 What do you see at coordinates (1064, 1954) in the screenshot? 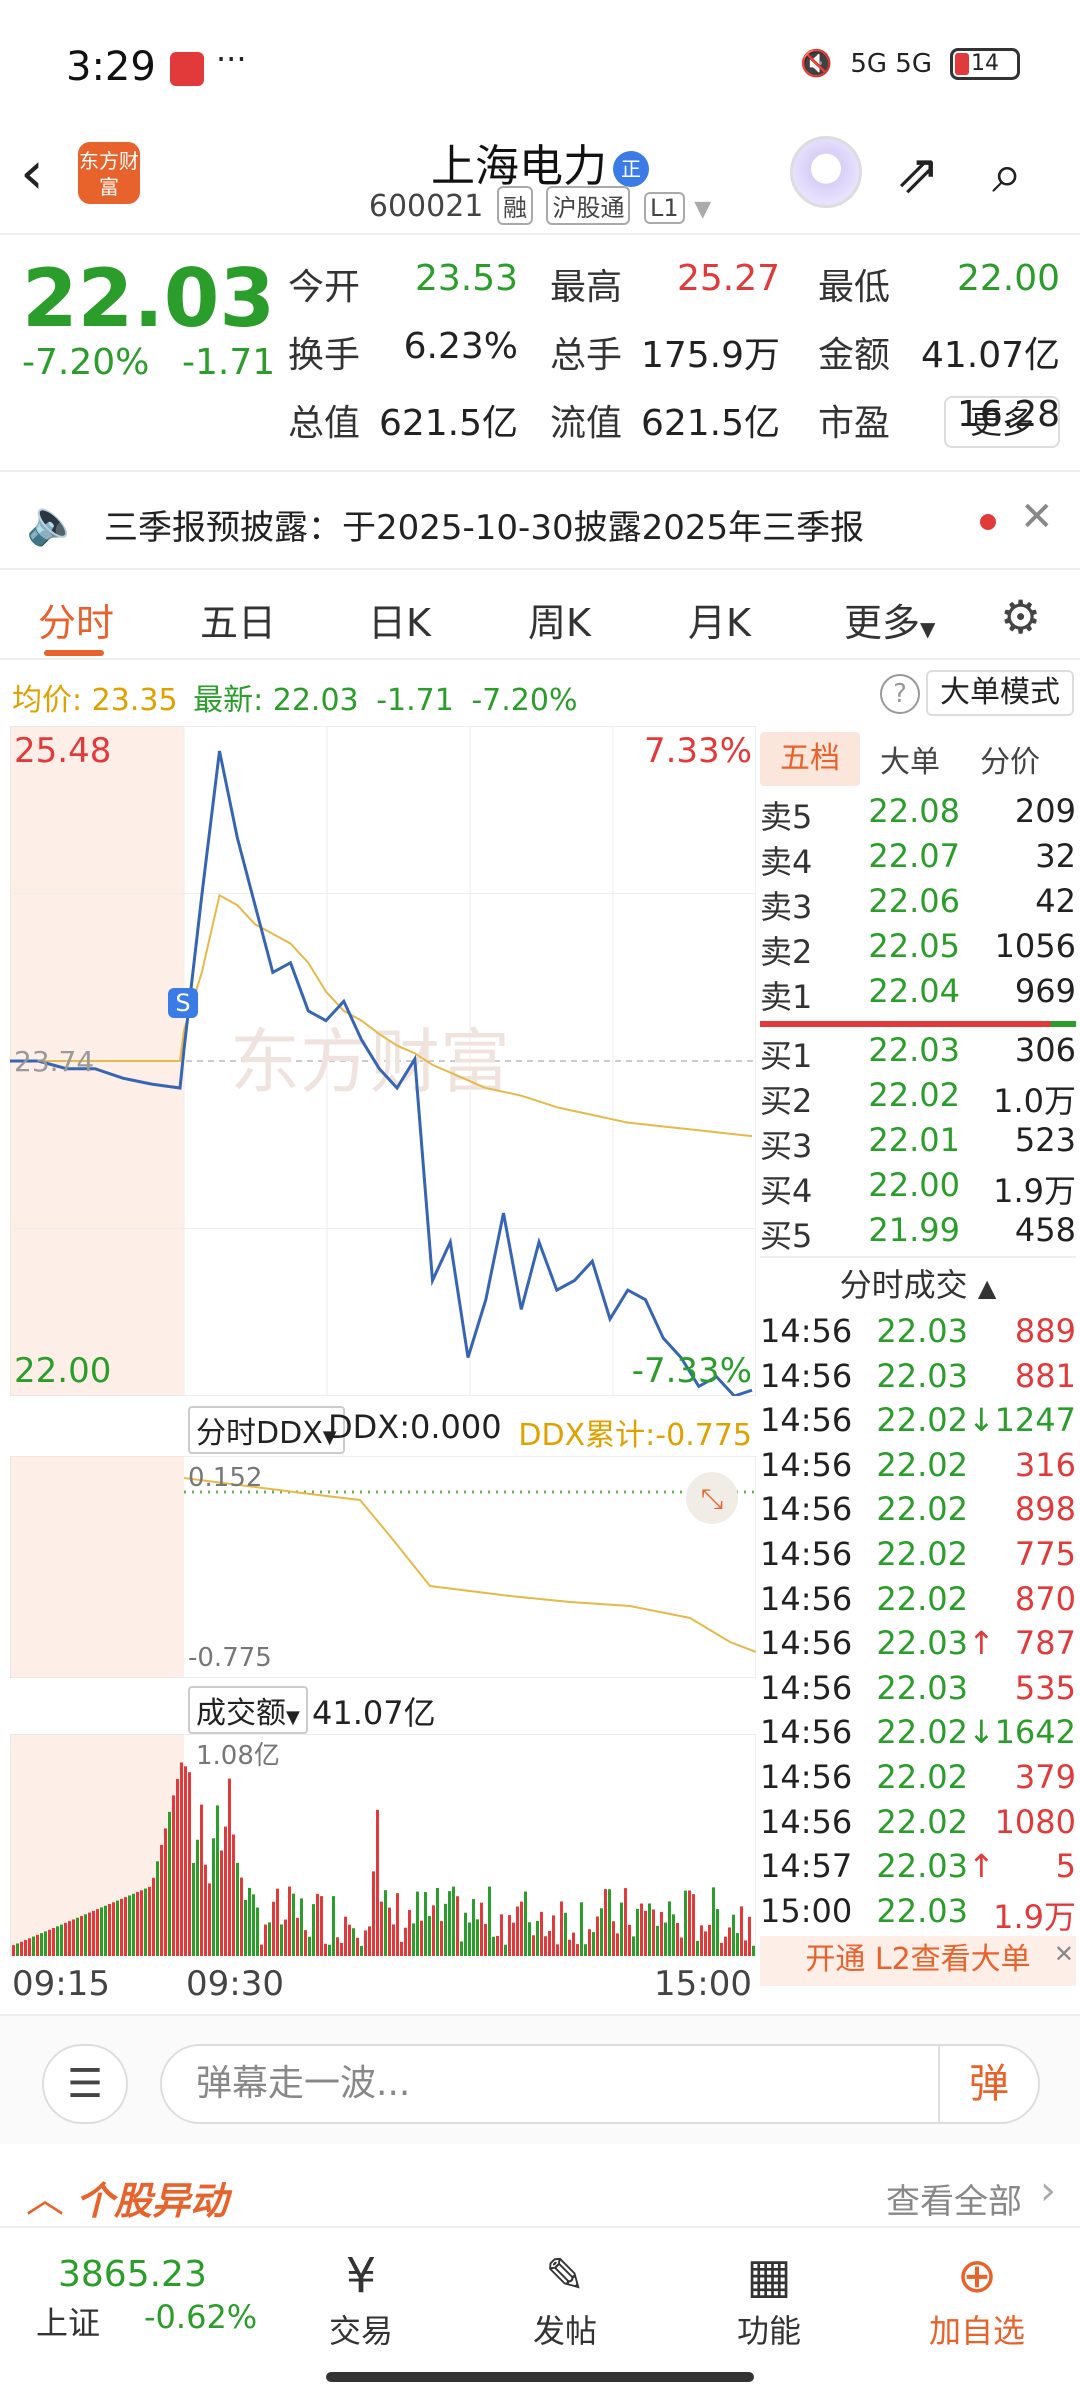
I see `close-promo-icon: ✕` at bounding box center [1064, 1954].